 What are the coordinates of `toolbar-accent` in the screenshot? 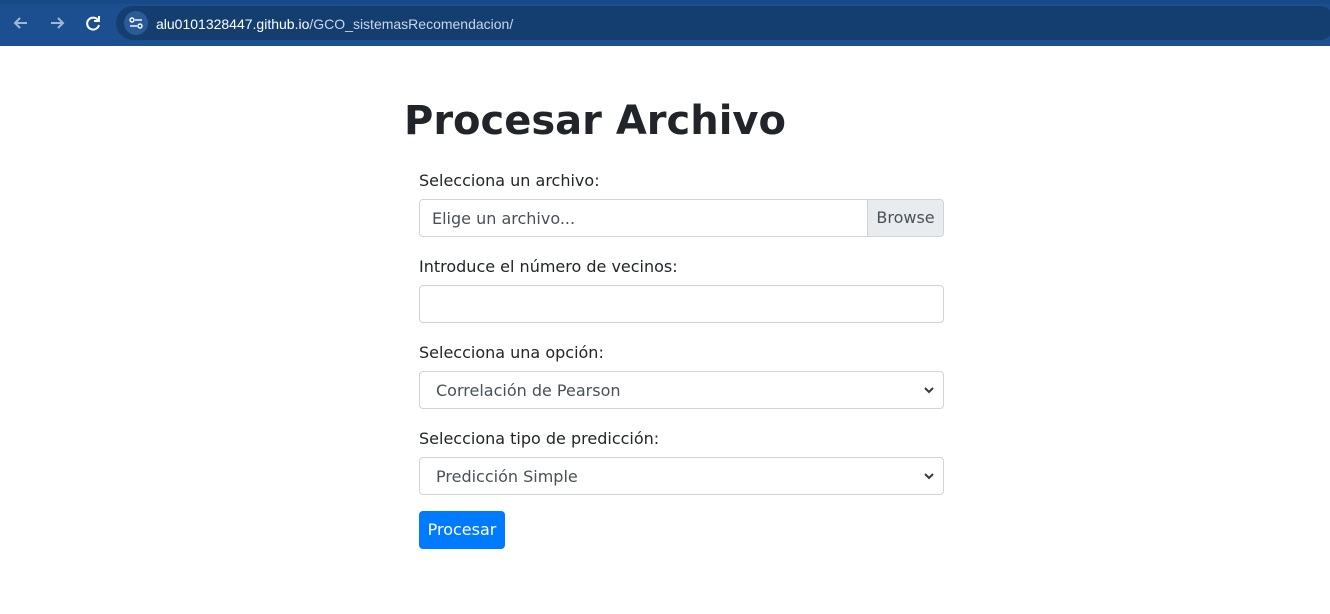 It's located at (665, 2).